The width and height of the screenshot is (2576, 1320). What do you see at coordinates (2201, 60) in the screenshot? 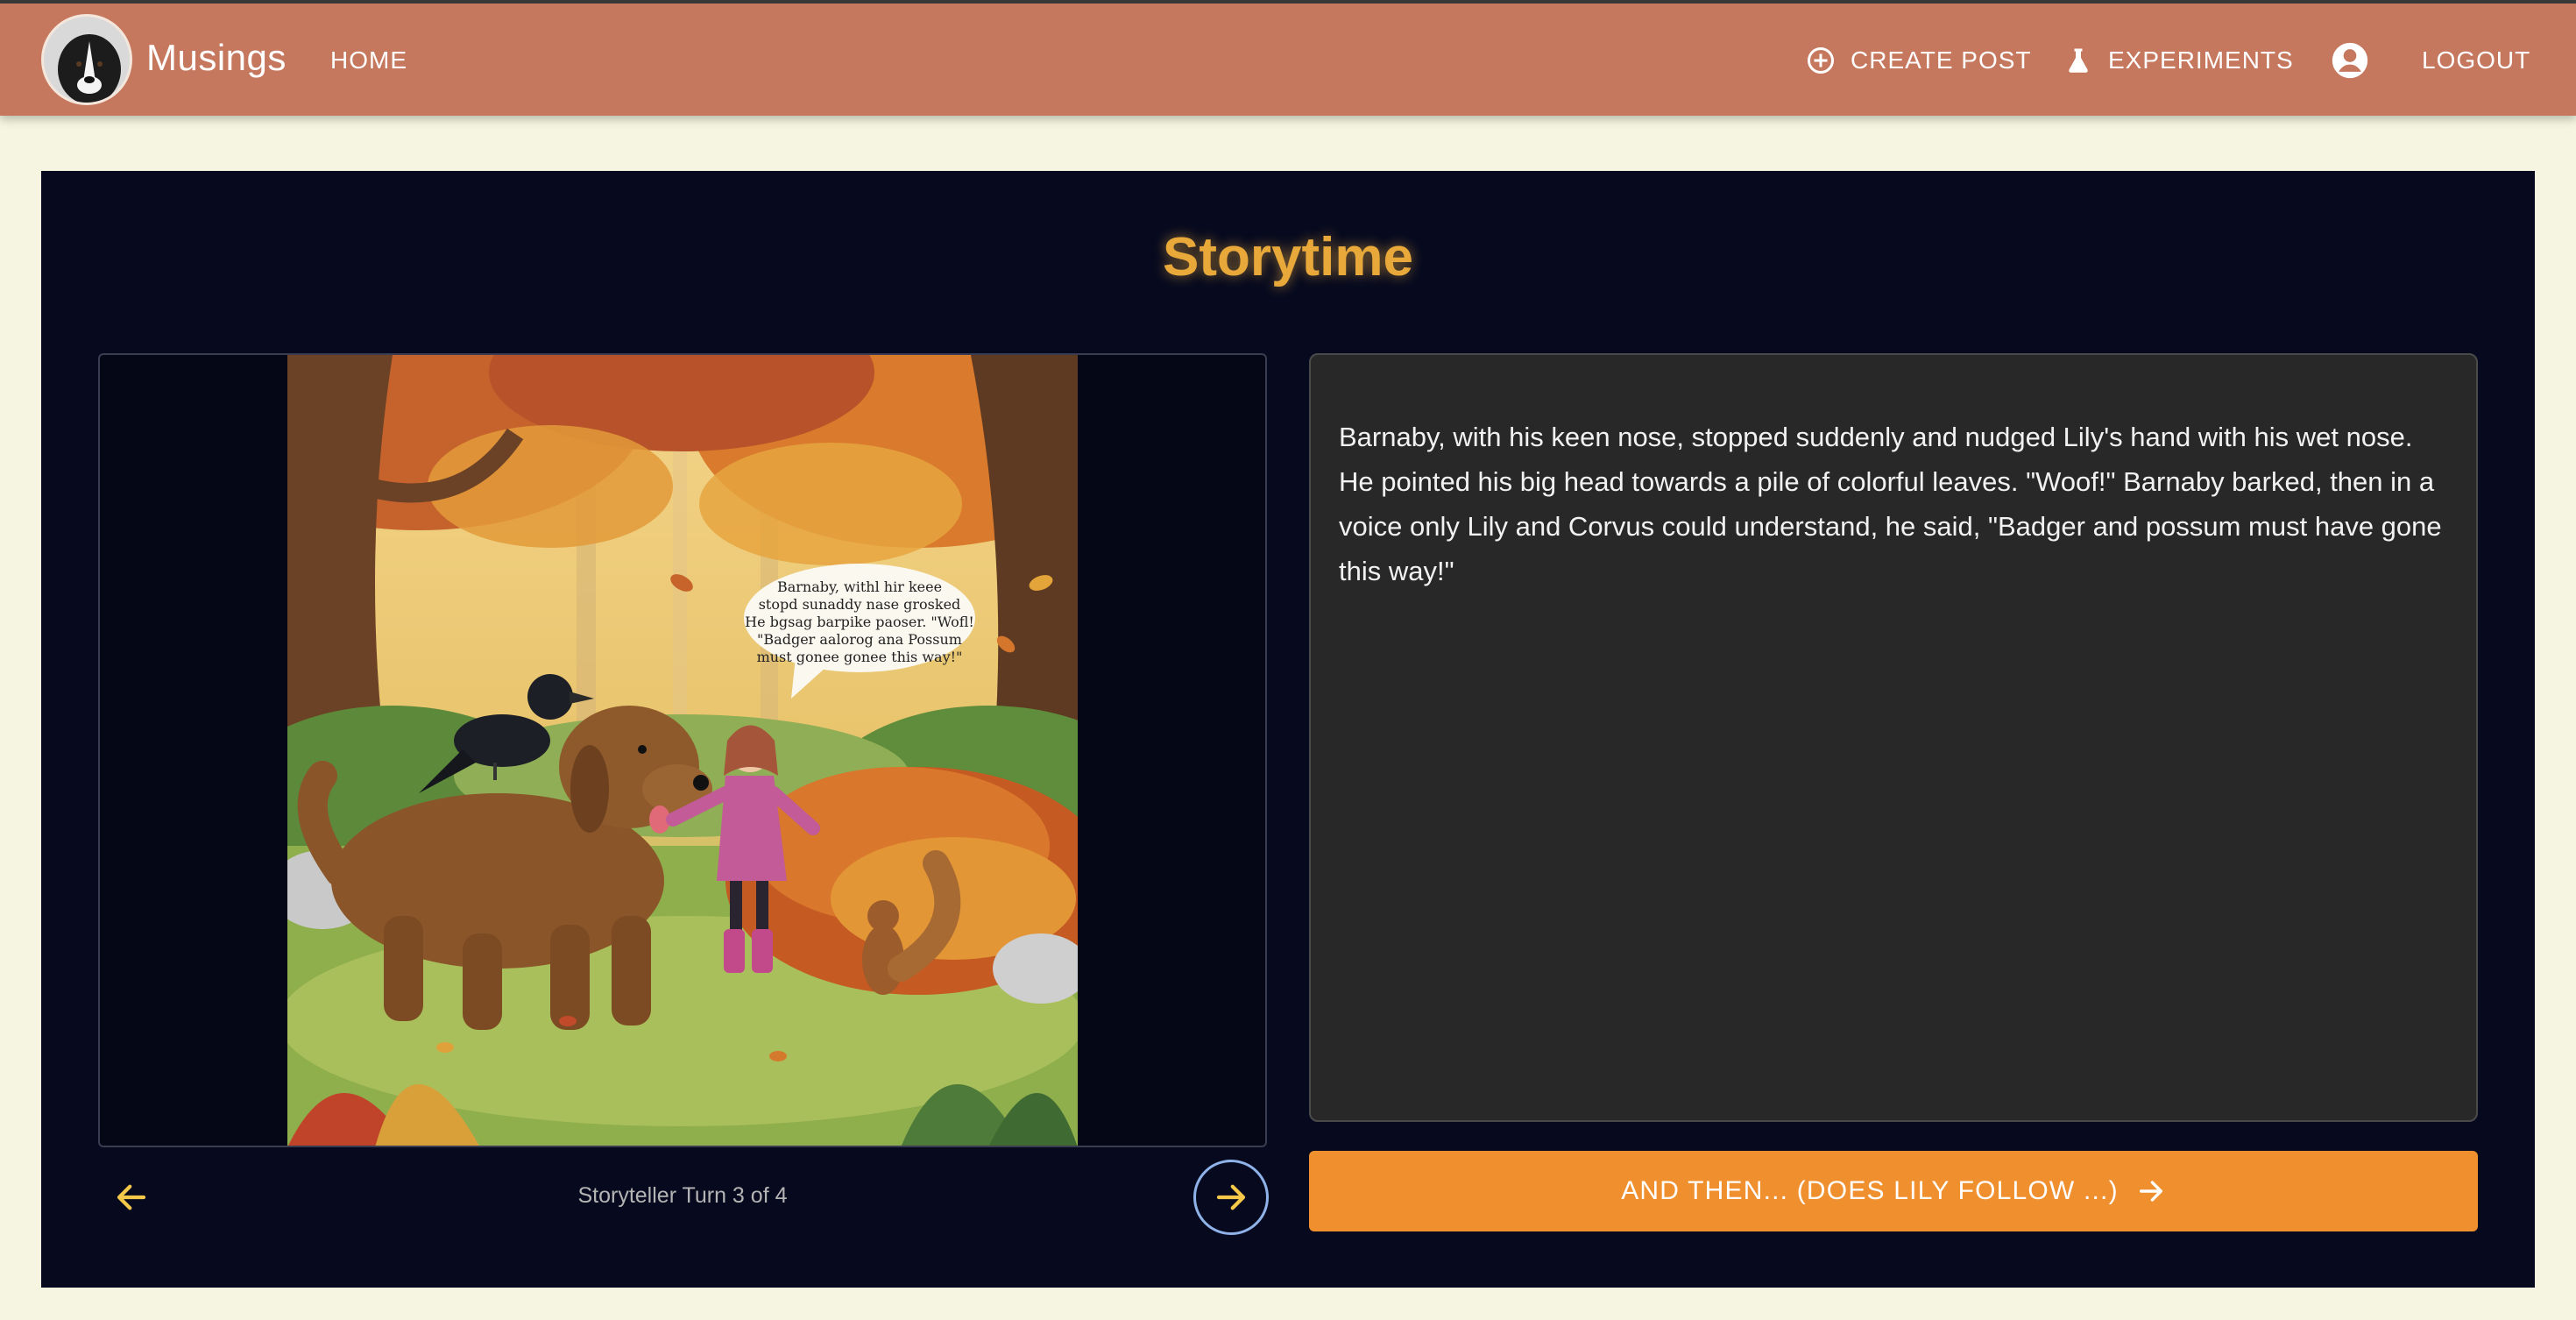
I see `nav-experiments-label: EXPERIMENTS` at bounding box center [2201, 60].